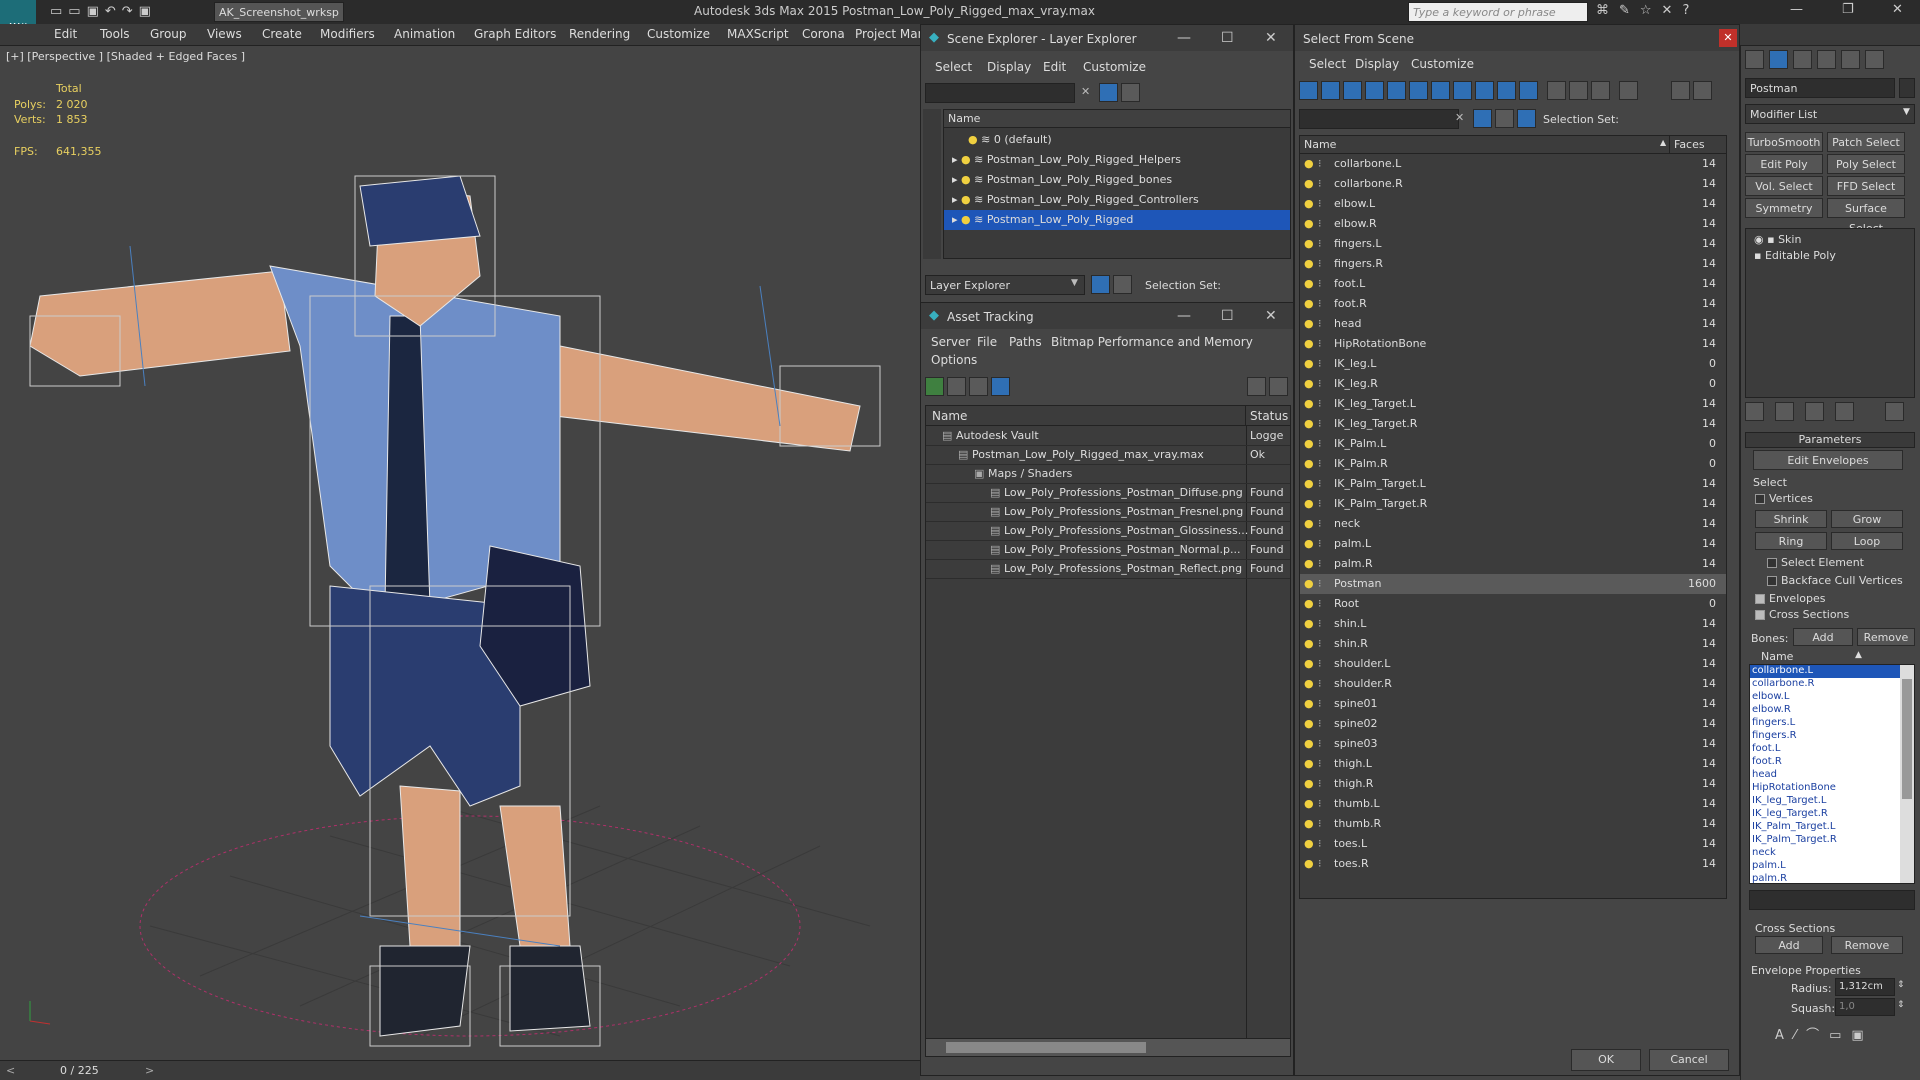  Describe the element at coordinates (1374, 90) in the screenshot. I see `cameras-filter-icon` at that location.